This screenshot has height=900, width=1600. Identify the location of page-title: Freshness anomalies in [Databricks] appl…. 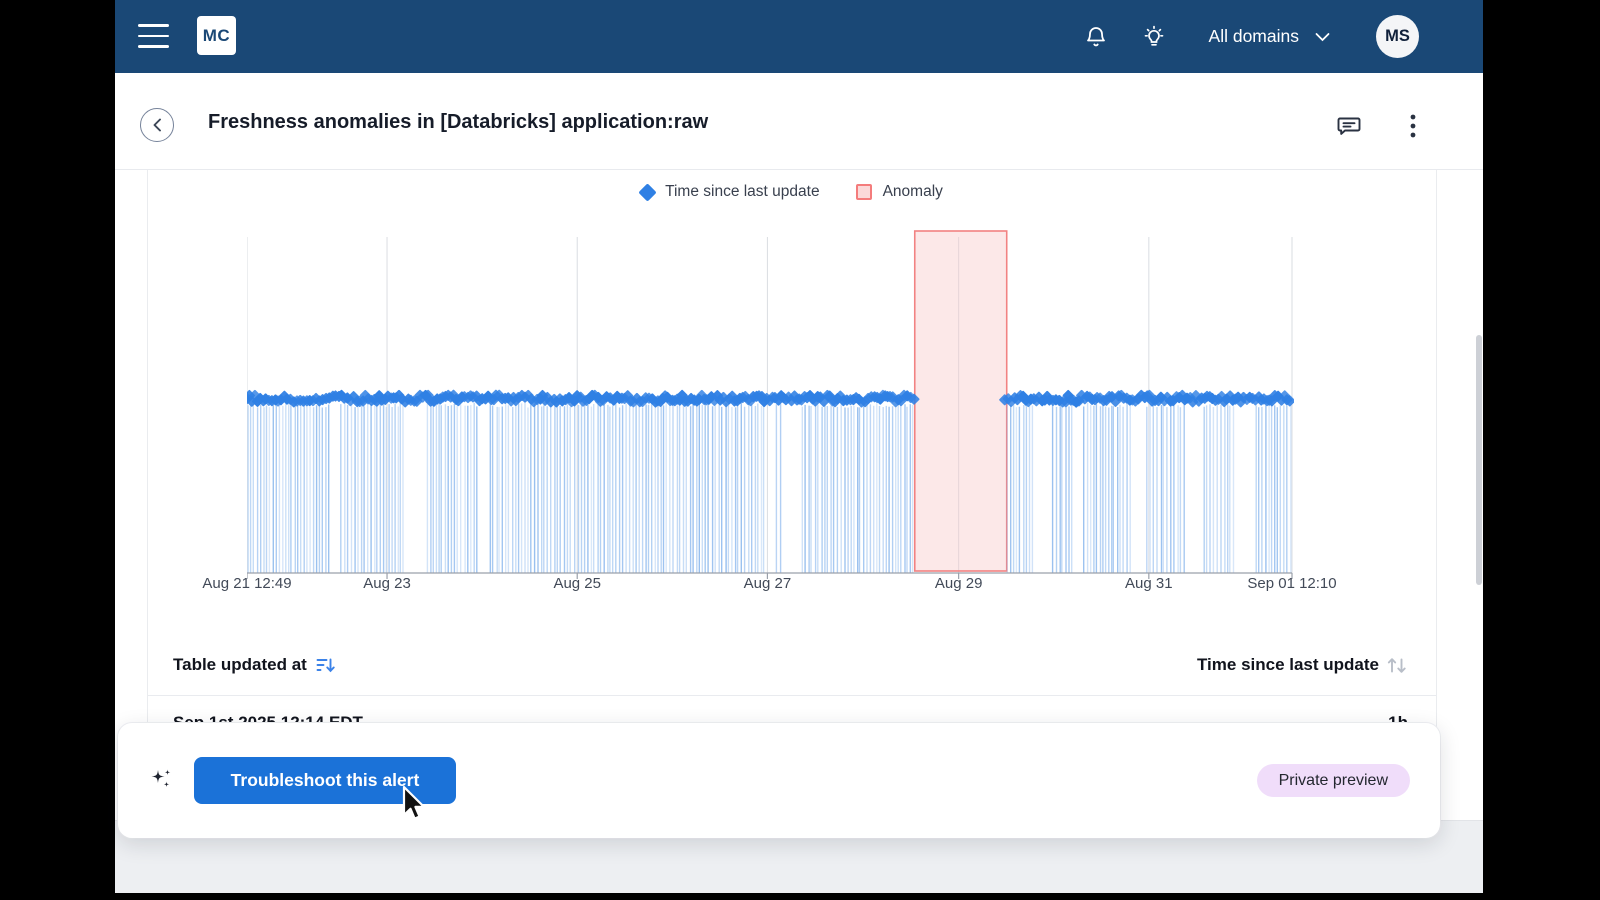
(458, 122).